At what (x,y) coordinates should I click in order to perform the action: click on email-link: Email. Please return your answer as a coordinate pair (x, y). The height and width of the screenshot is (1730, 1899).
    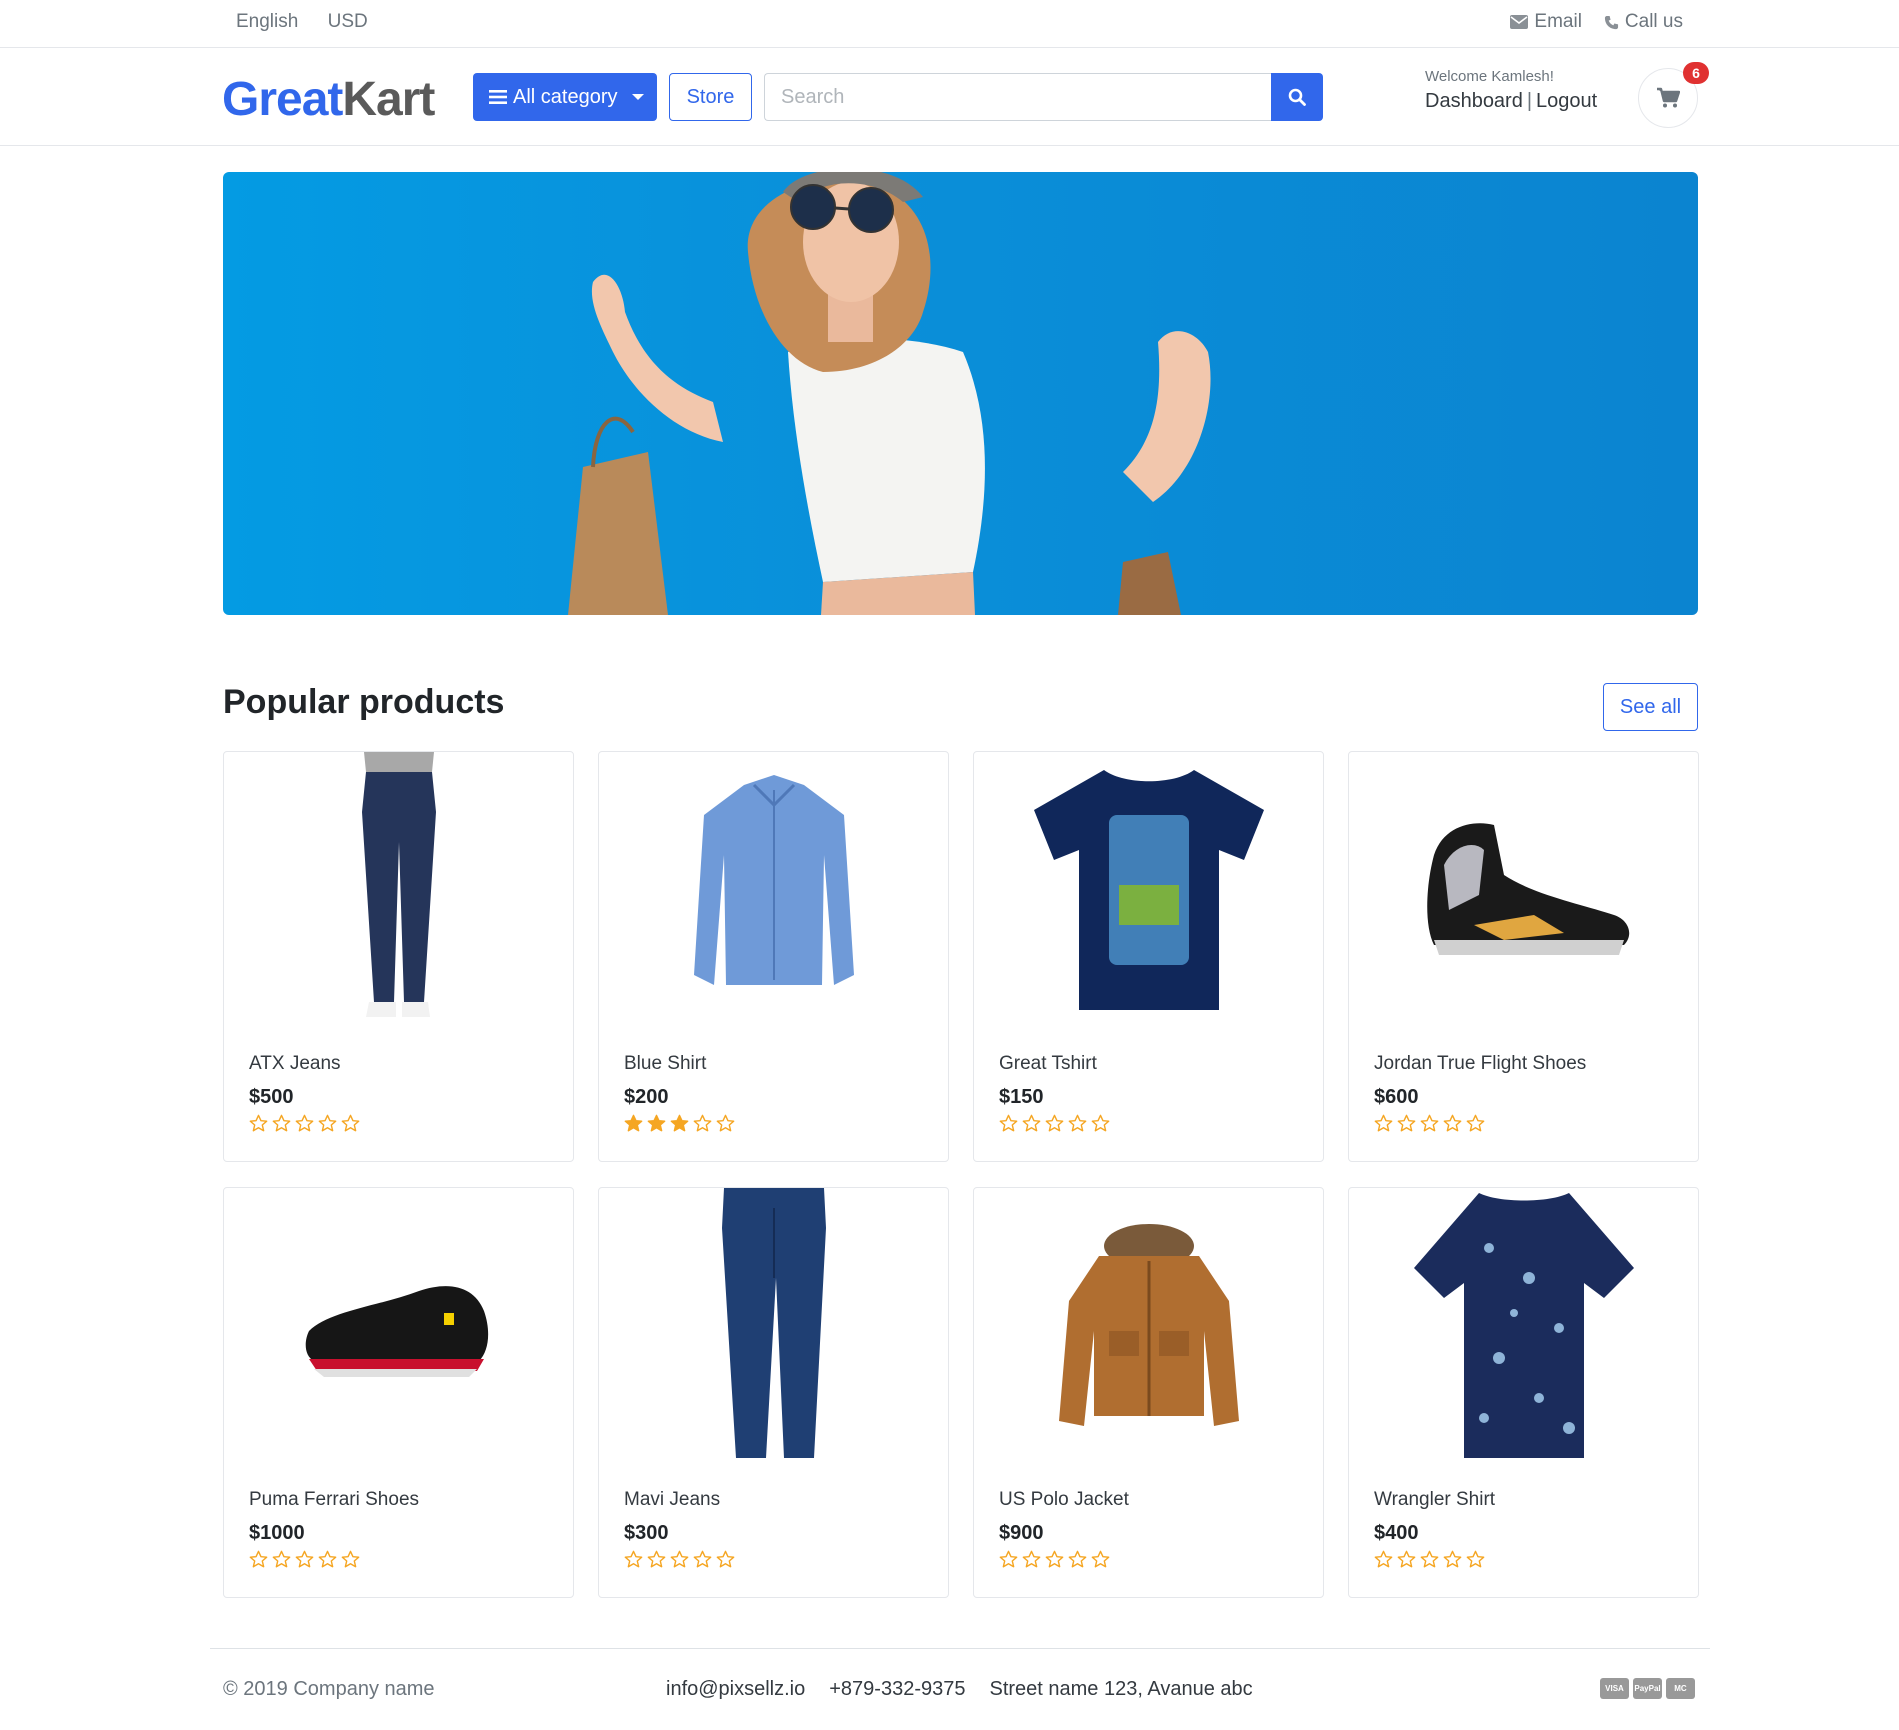
    Looking at the image, I should click on (1546, 22).